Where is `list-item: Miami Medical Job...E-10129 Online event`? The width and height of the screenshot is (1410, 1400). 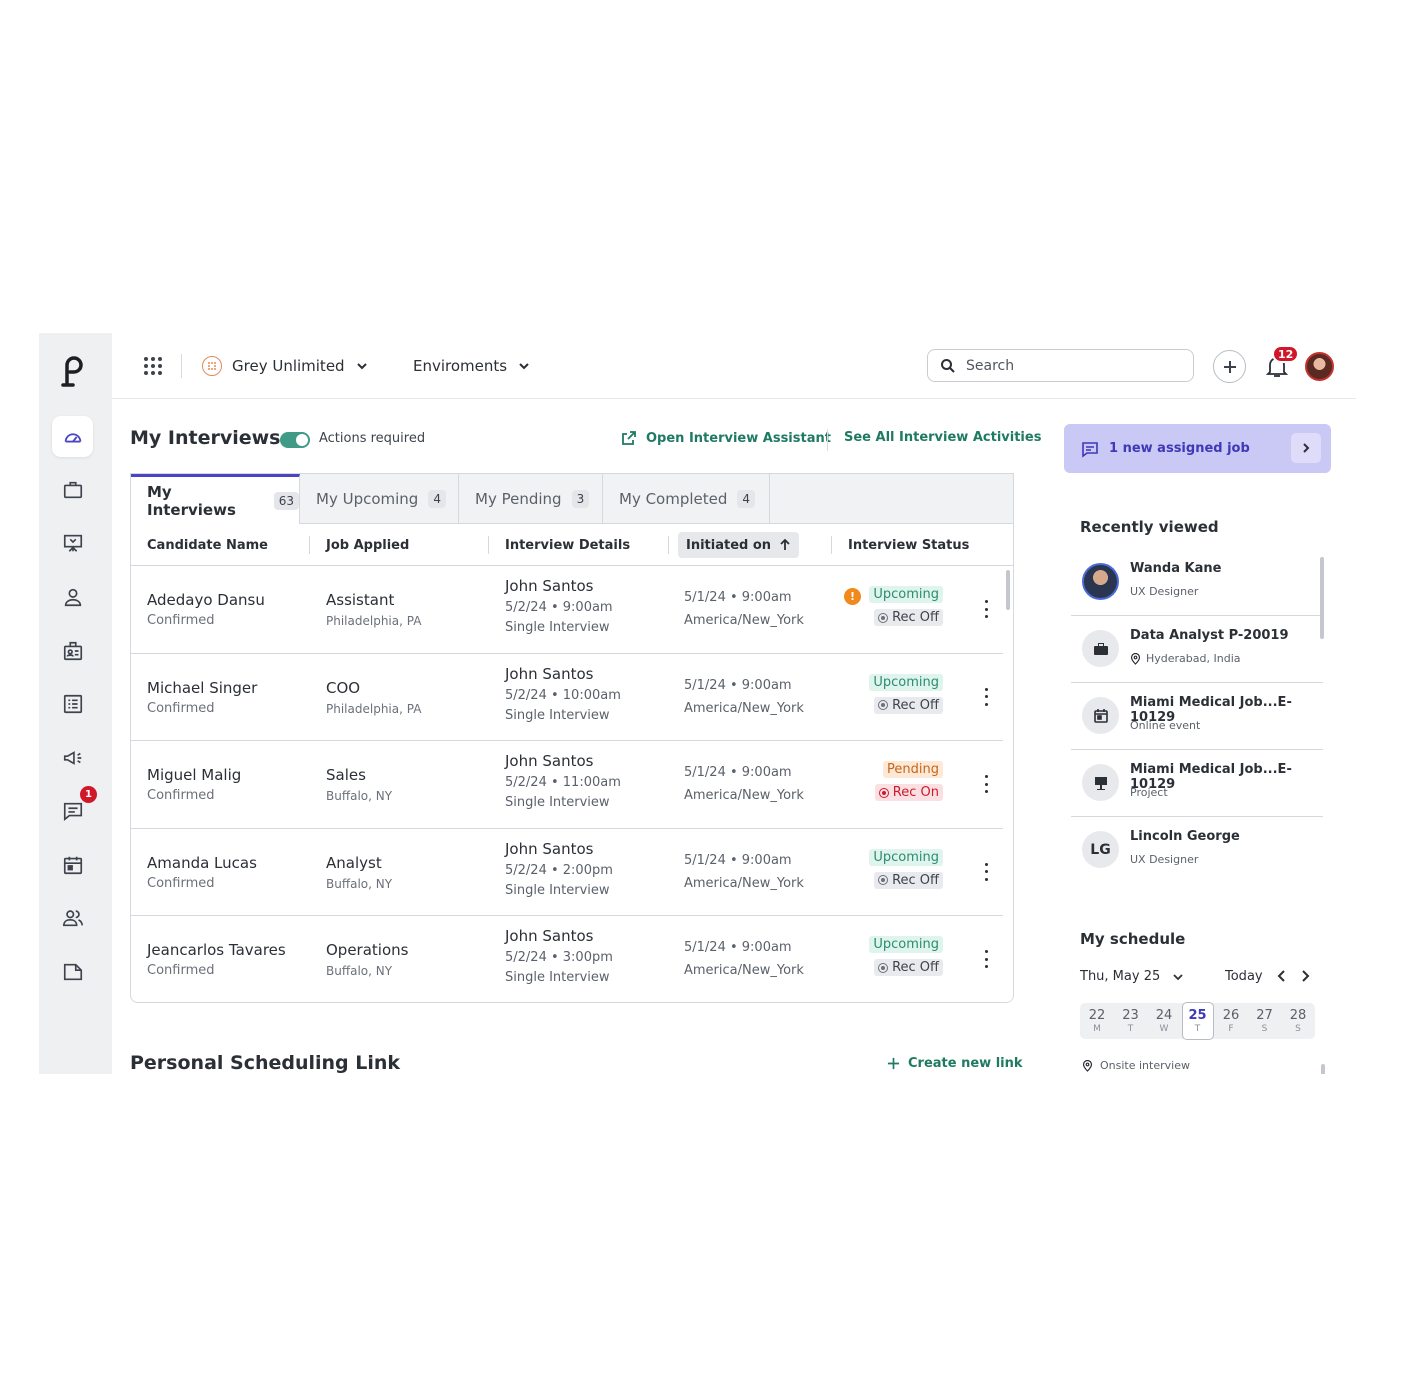
list-item: Miami Medical Job...E-10129 Online event is located at coordinates (1197, 716).